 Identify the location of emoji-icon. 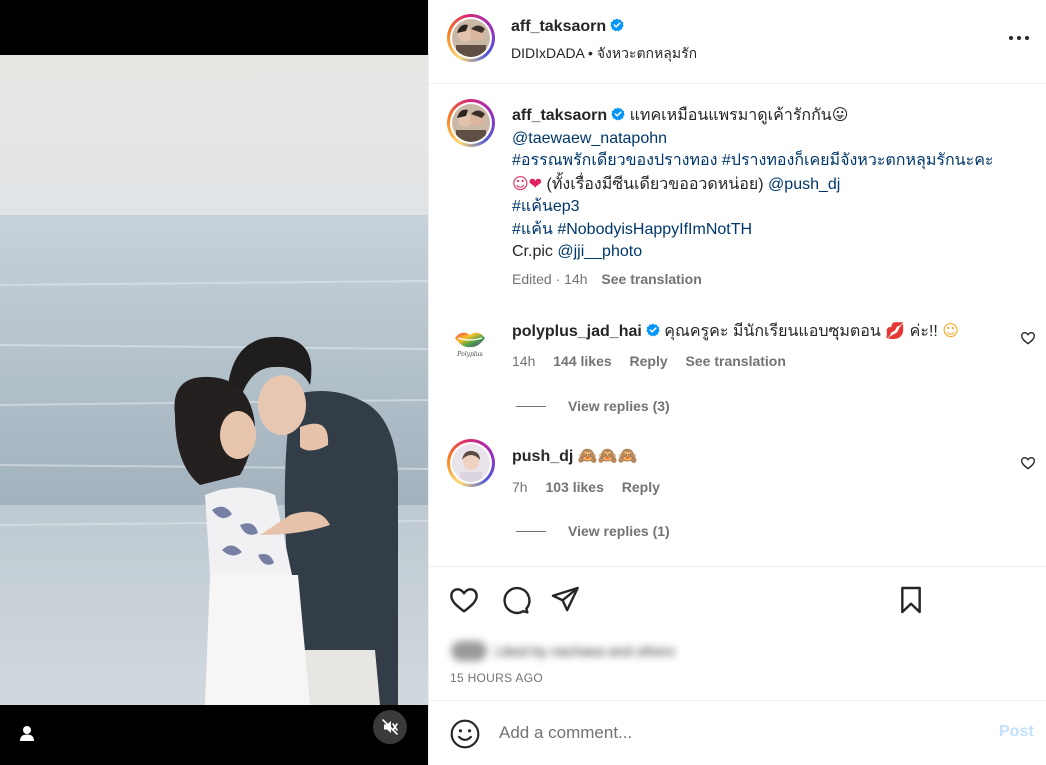
(465, 734).